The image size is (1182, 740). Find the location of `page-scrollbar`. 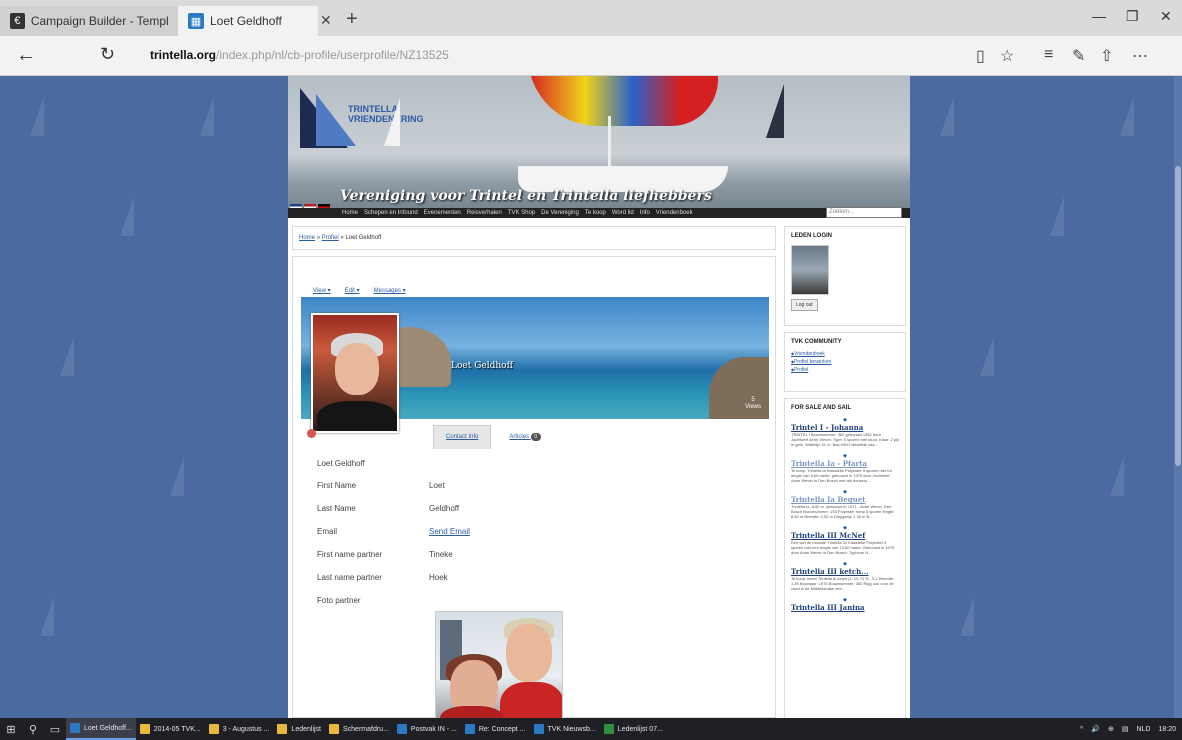

page-scrollbar is located at coordinates (1178, 397).